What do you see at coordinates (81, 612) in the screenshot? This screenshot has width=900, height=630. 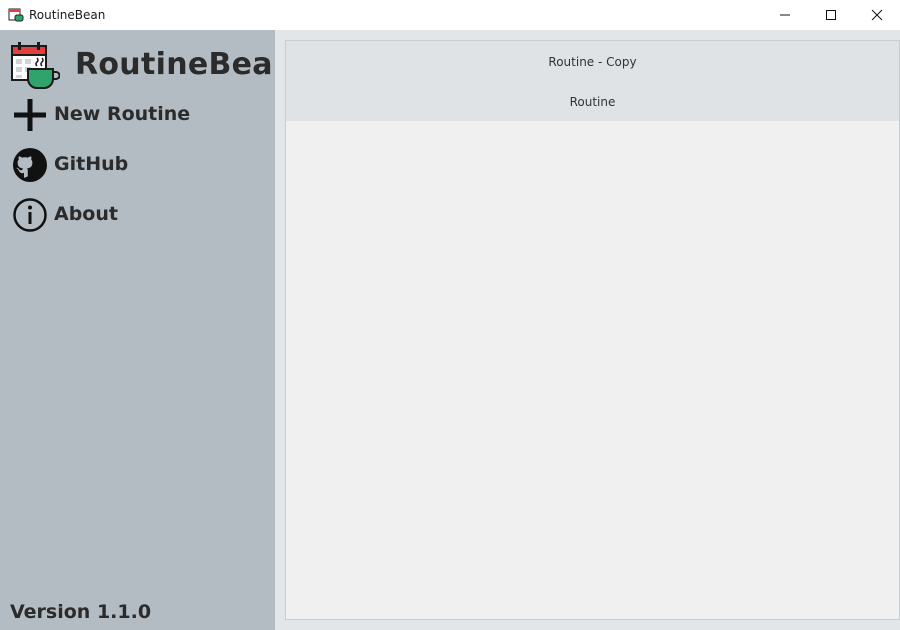 I see `version-text: Version 1.1.0` at bounding box center [81, 612].